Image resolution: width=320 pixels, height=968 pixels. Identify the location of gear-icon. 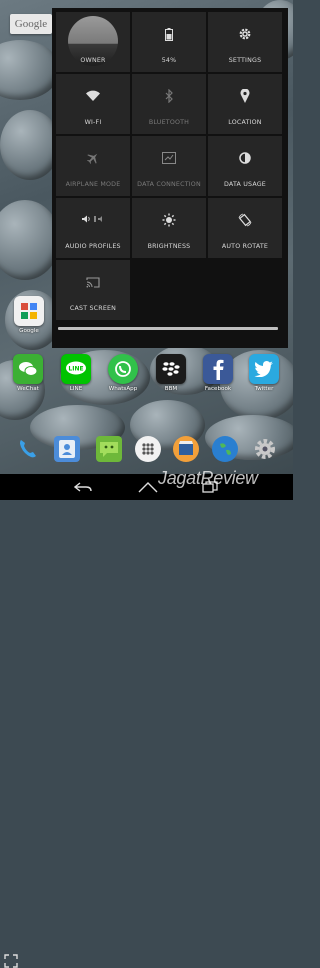
(245, 34).